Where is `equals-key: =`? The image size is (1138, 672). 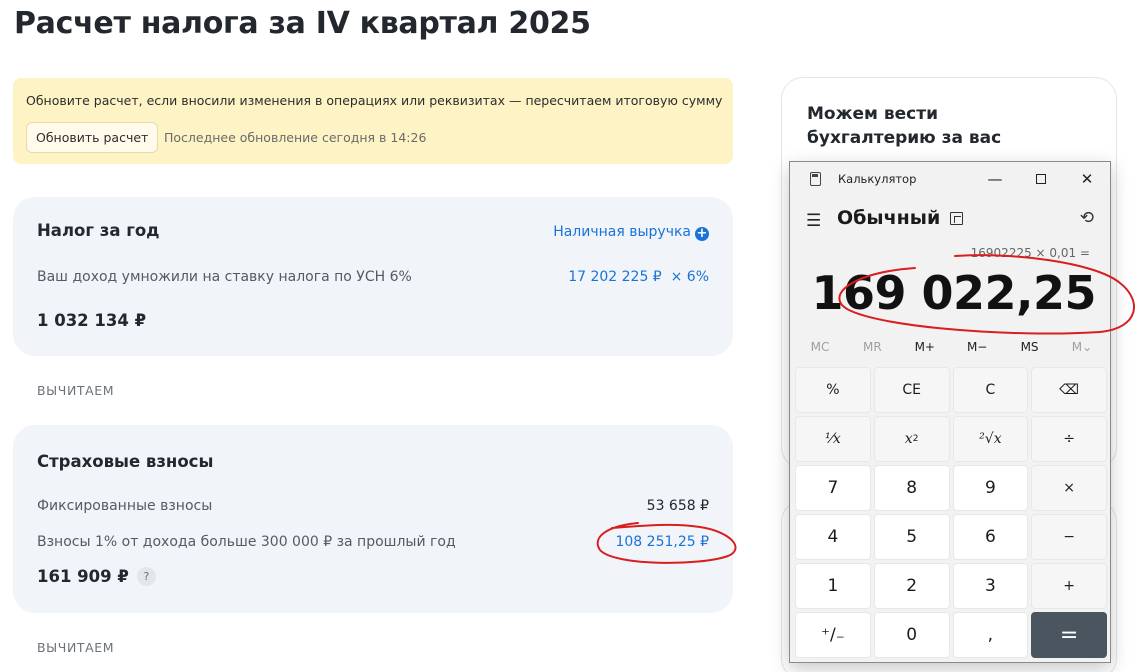 equals-key: = is located at coordinates (1069, 635).